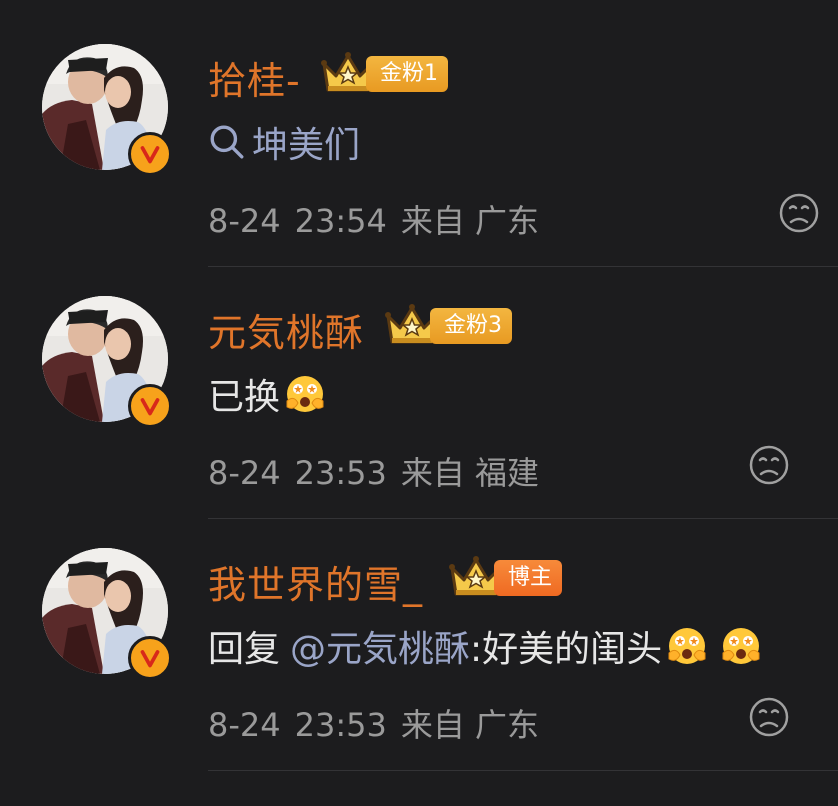  Describe the element at coordinates (566, 649) in the screenshot. I see `comment-text: :好美的闺头` at that location.